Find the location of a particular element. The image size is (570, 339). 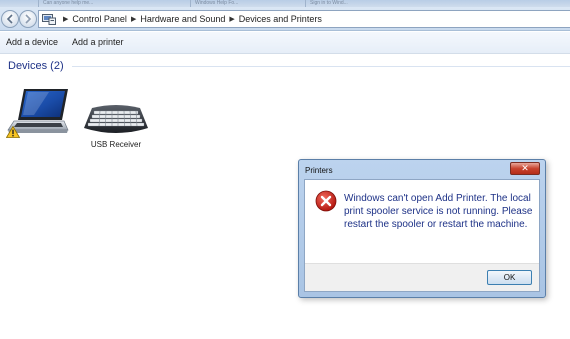

control-panel-icon is located at coordinates (49, 19).